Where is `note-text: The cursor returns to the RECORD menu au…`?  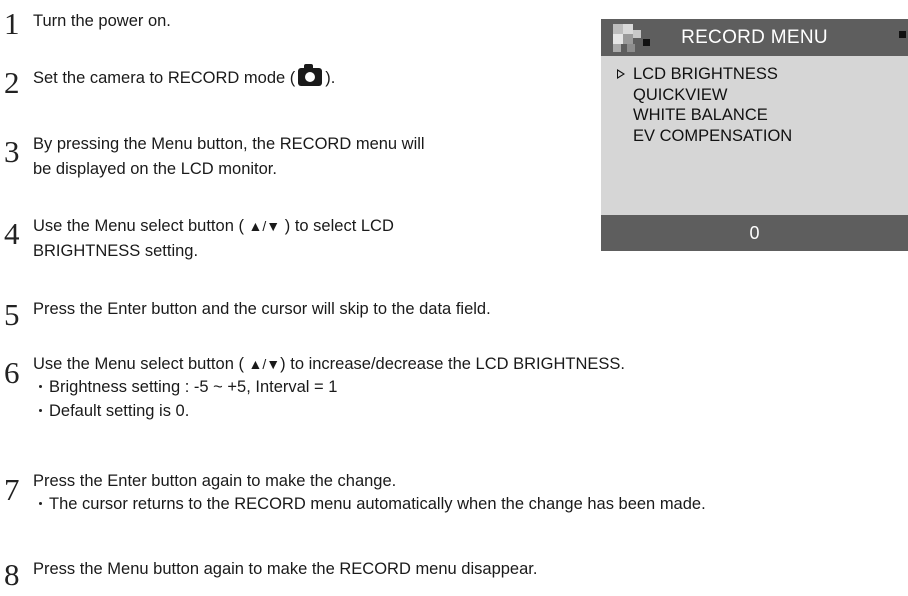
note-text: The cursor returns to the RECORD menu au… is located at coordinates (377, 504).